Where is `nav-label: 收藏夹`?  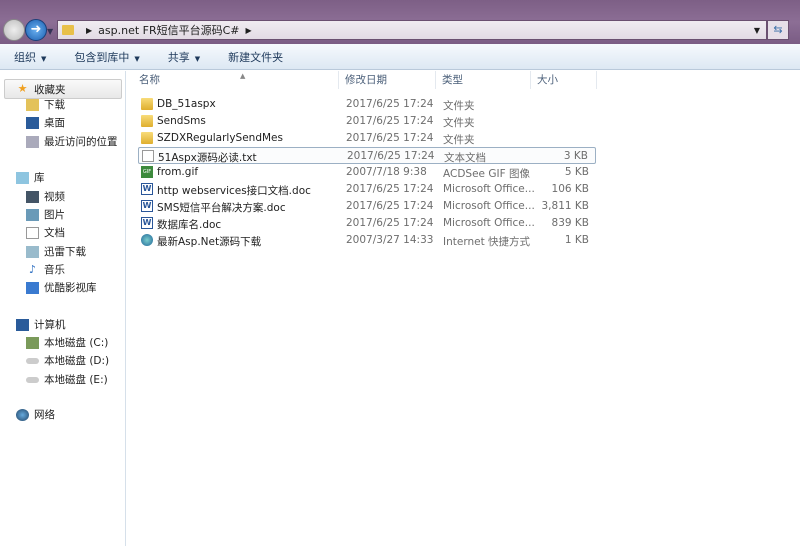 nav-label: 收藏夹 is located at coordinates (50, 89).